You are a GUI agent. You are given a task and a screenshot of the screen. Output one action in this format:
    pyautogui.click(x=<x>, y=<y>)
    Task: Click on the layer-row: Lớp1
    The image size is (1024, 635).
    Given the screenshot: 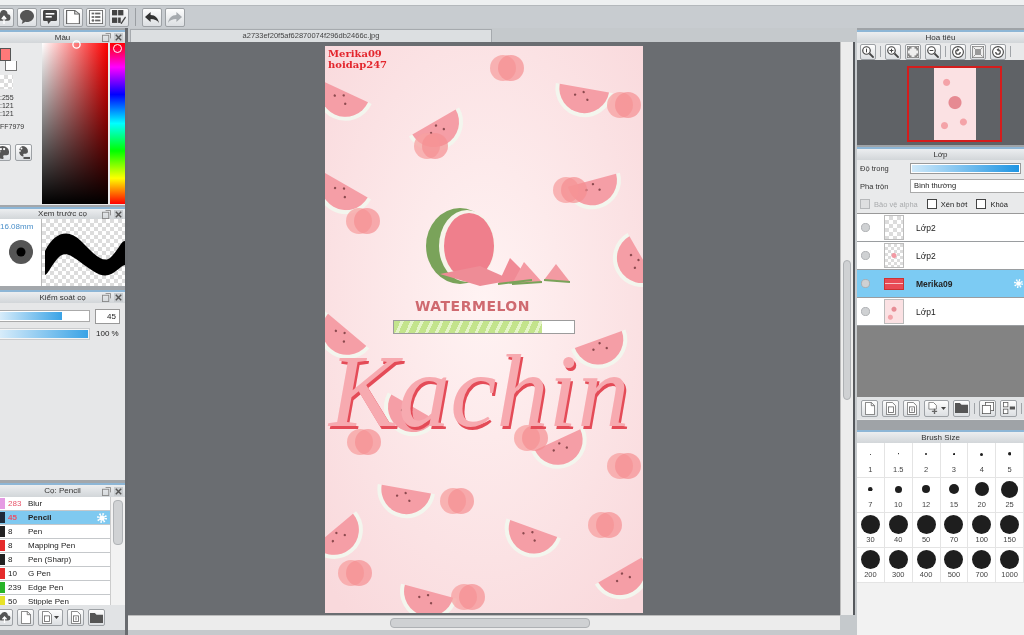 What is the action you would take?
    pyautogui.click(x=940, y=312)
    